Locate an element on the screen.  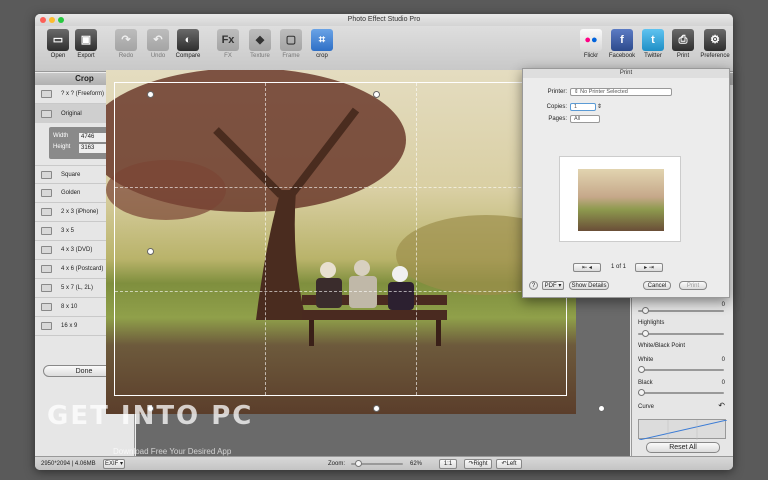
zoom-value: 62% is located at coordinates (416, 464).